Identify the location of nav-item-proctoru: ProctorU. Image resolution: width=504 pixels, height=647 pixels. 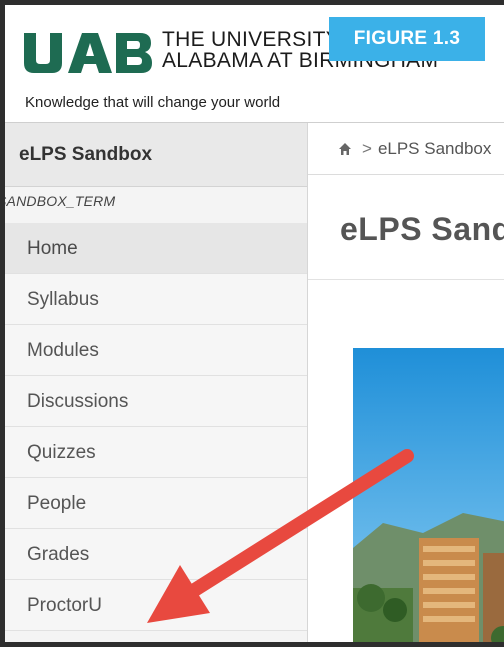
(156, 605).